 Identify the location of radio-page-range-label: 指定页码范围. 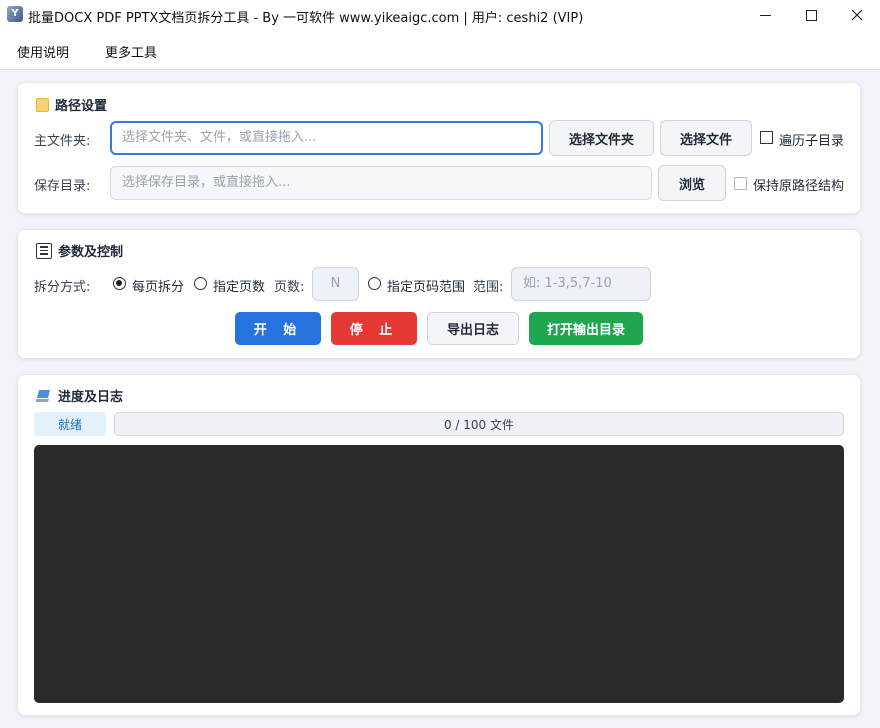
(426, 287).